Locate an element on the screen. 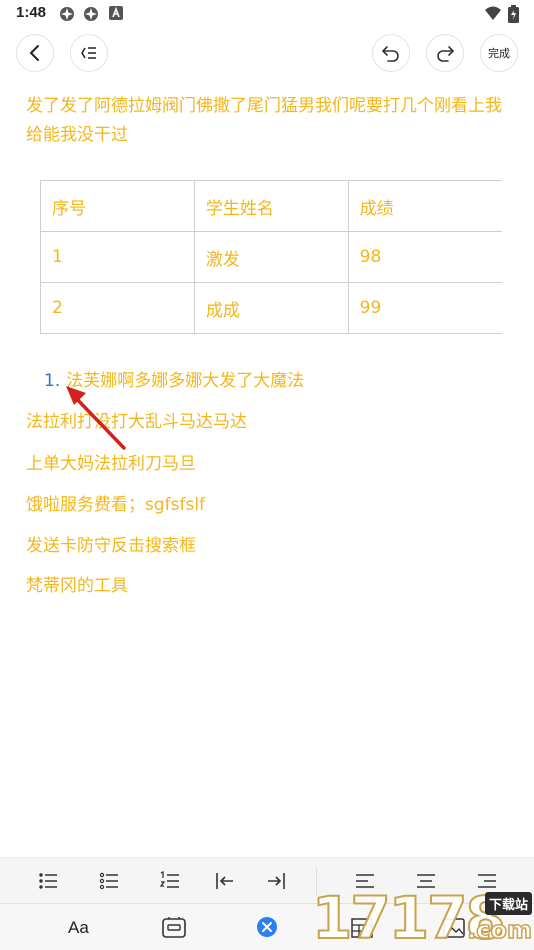  document-body: 发了发了阿德拉姆阀门佛撒了尾门猛男我们呢要打几个刚看上我给能我没干过 is located at coordinates (266, 121).